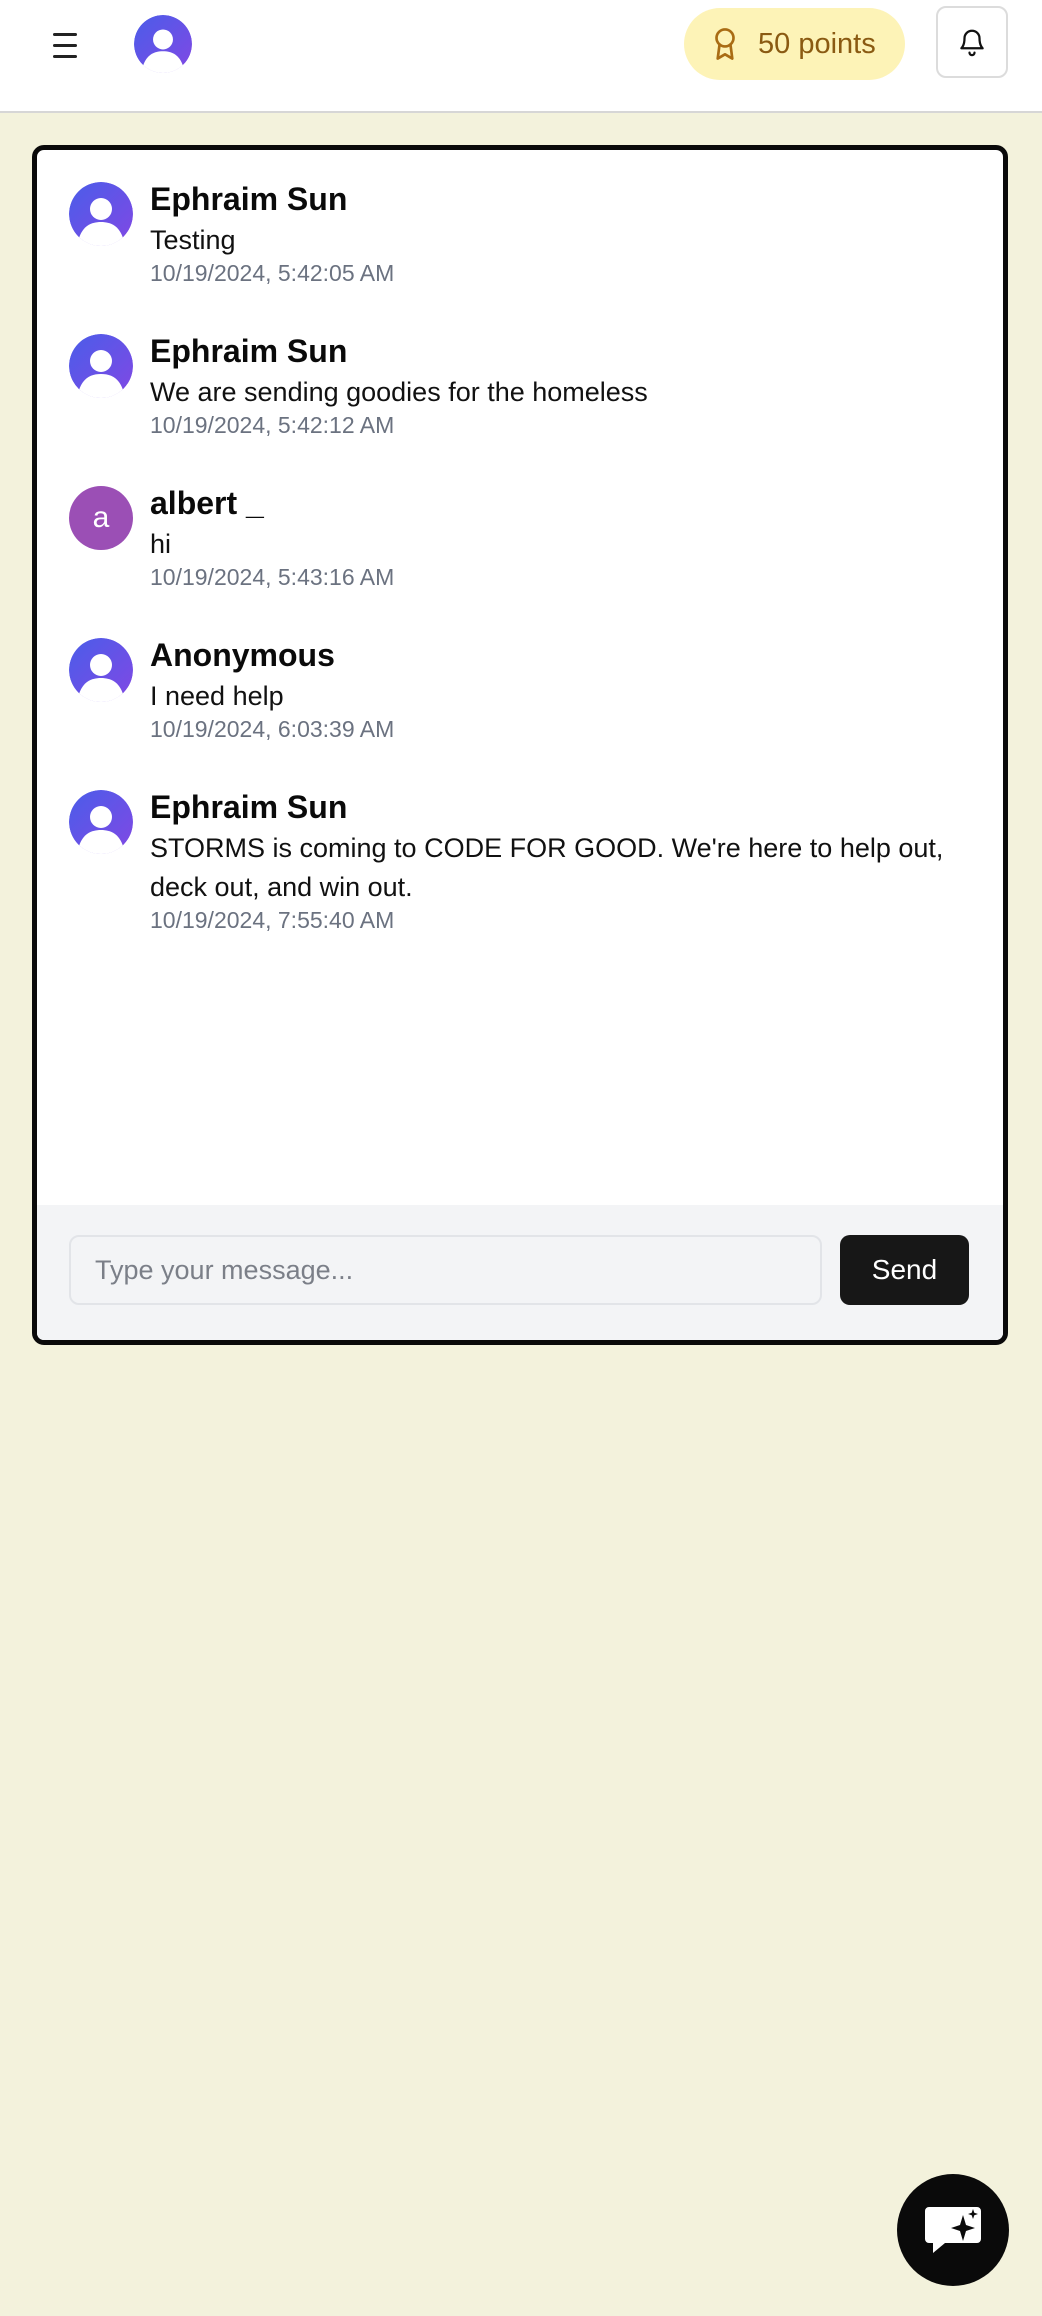 The width and height of the screenshot is (1042, 2316). Describe the element at coordinates (904, 1270) in the screenshot. I see `send-button: Send` at that location.